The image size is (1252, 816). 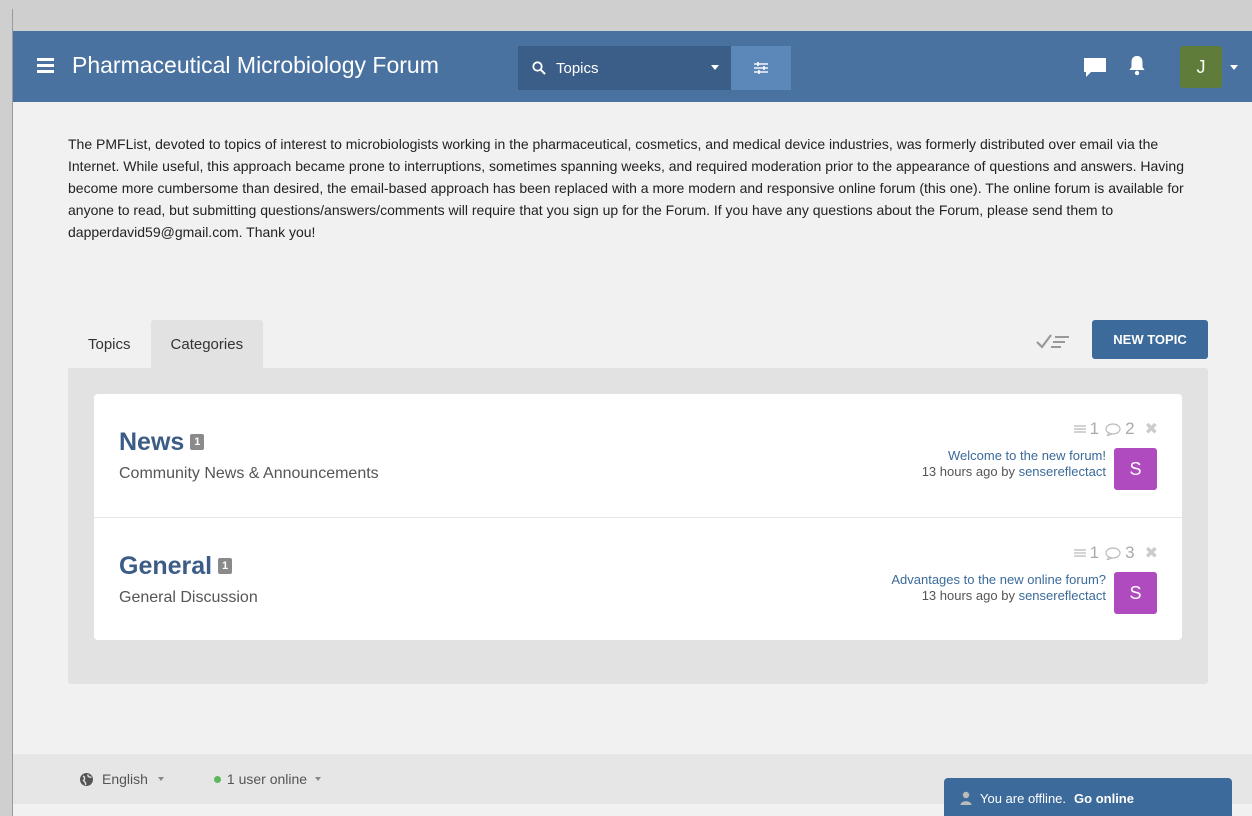 What do you see at coordinates (249, 473) in the screenshot?
I see `category-description: Community News & Announcements` at bounding box center [249, 473].